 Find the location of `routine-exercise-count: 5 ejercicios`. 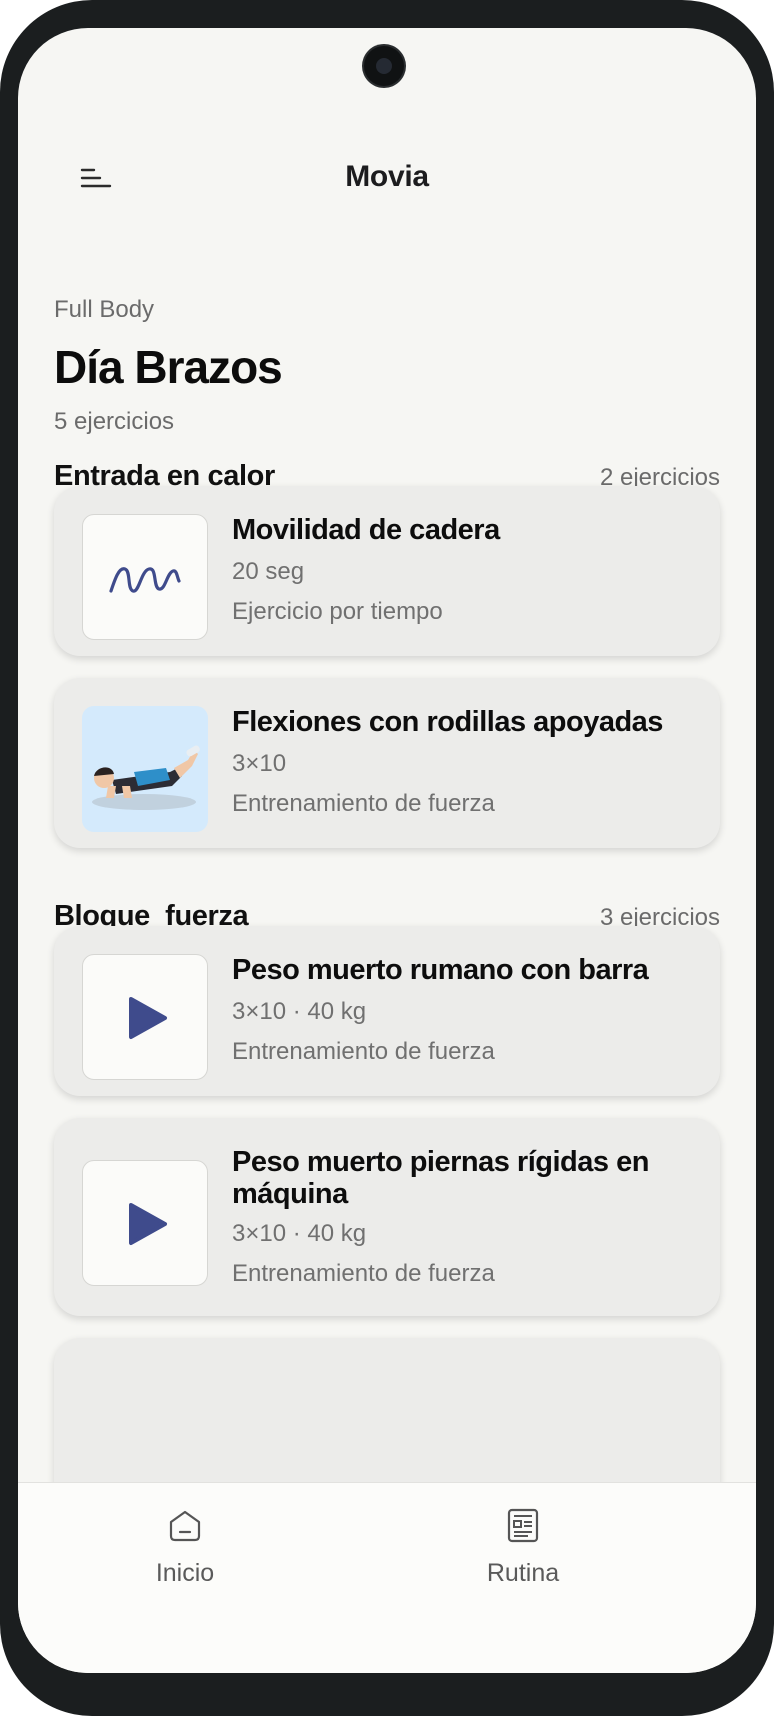

routine-exercise-count: 5 ejercicios is located at coordinates (114, 421).